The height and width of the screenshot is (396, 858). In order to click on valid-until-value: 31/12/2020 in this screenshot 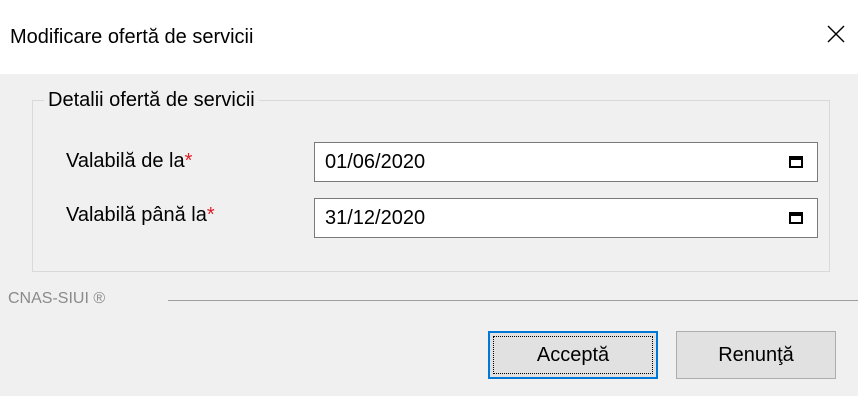, I will do `click(375, 217)`.